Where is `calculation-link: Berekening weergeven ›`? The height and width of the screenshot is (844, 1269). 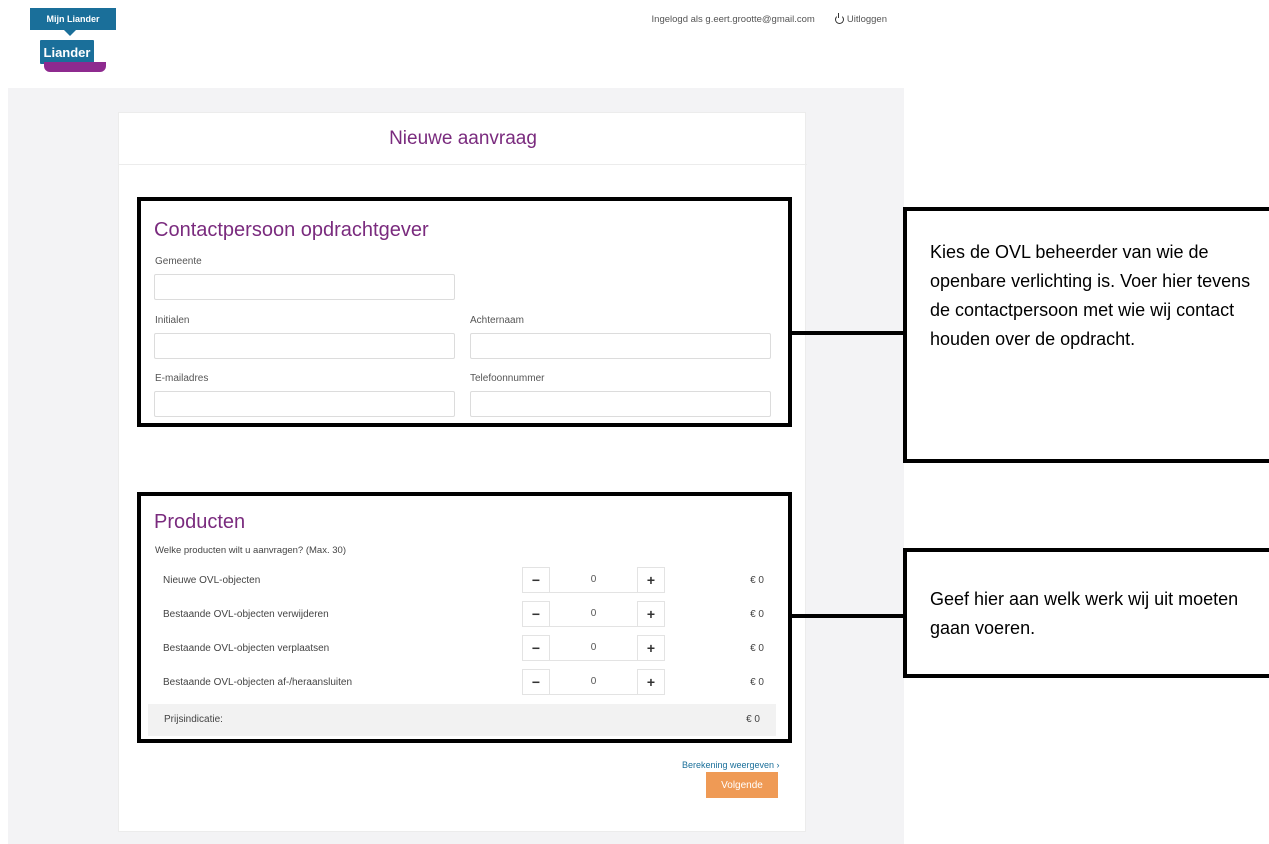 calculation-link: Berekening weergeven › is located at coordinates (731, 765).